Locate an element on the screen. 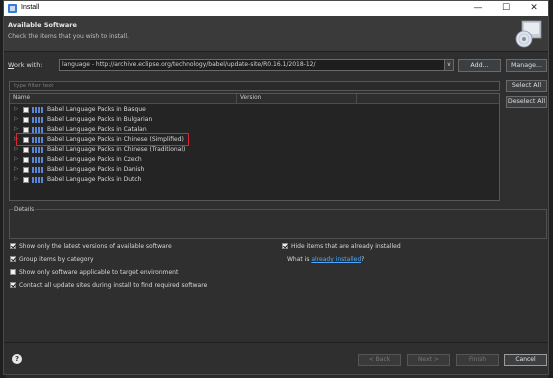 This screenshot has width=553, height=378. checkbox-unchecked is located at coordinates (13, 272).